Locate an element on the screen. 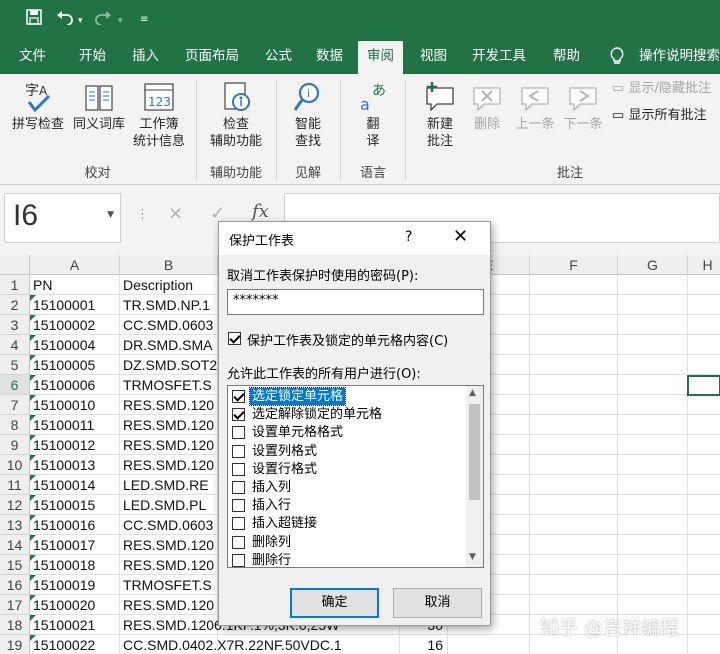 Image resolution: width=720 pixels, height=654 pixels. scroll-up-icon: ▲ is located at coordinates (472, 393).